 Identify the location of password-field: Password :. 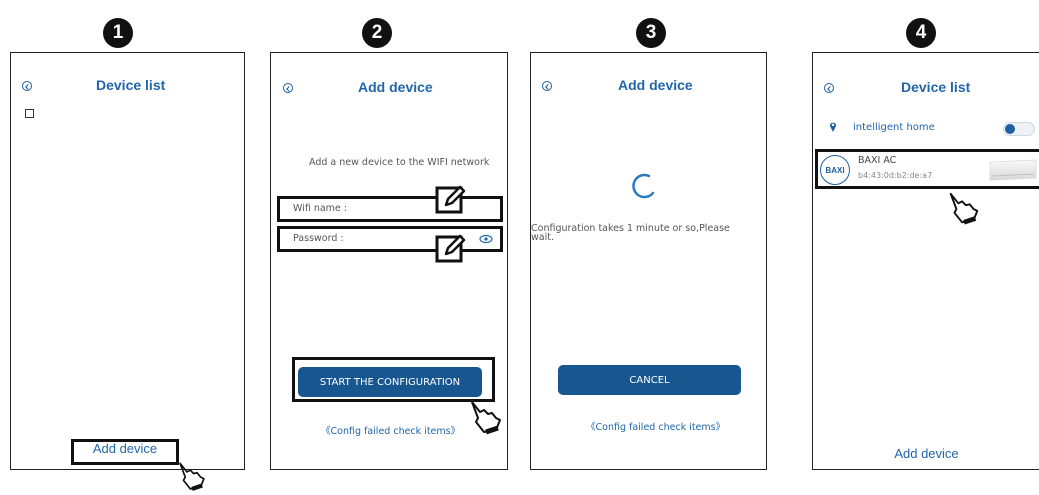
(318, 238).